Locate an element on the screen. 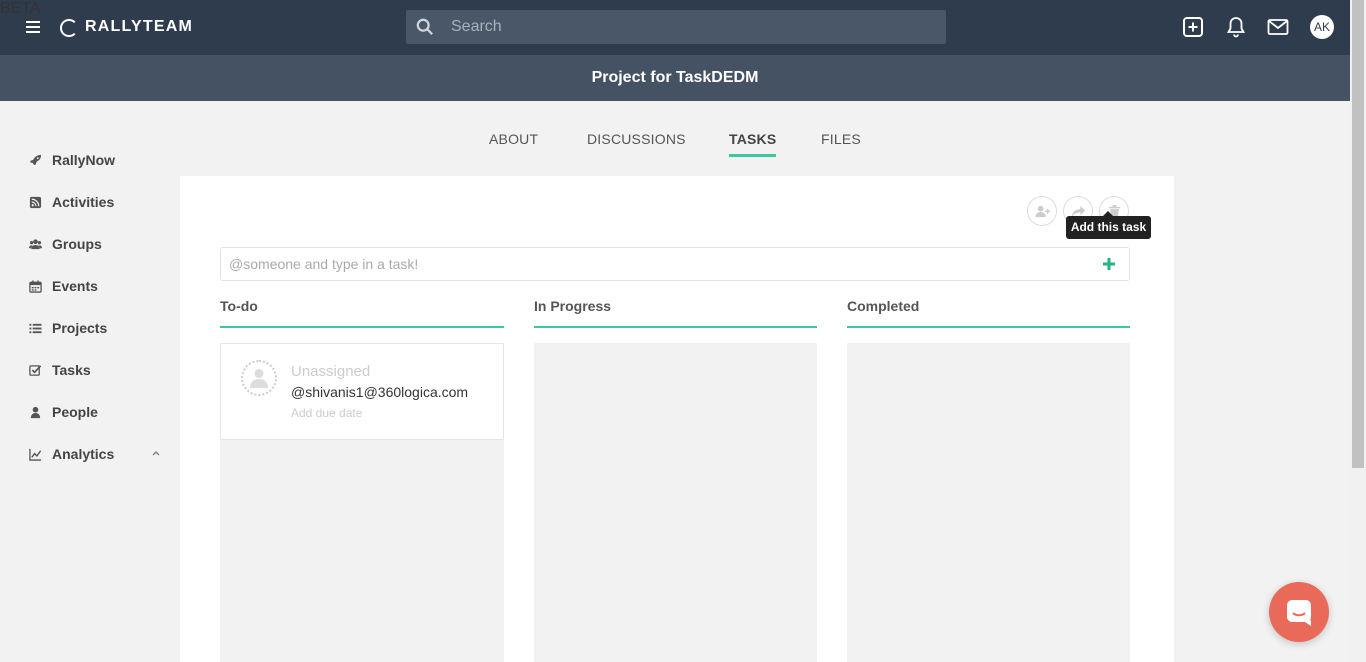  assignee-avatar is located at coordinates (259, 378).